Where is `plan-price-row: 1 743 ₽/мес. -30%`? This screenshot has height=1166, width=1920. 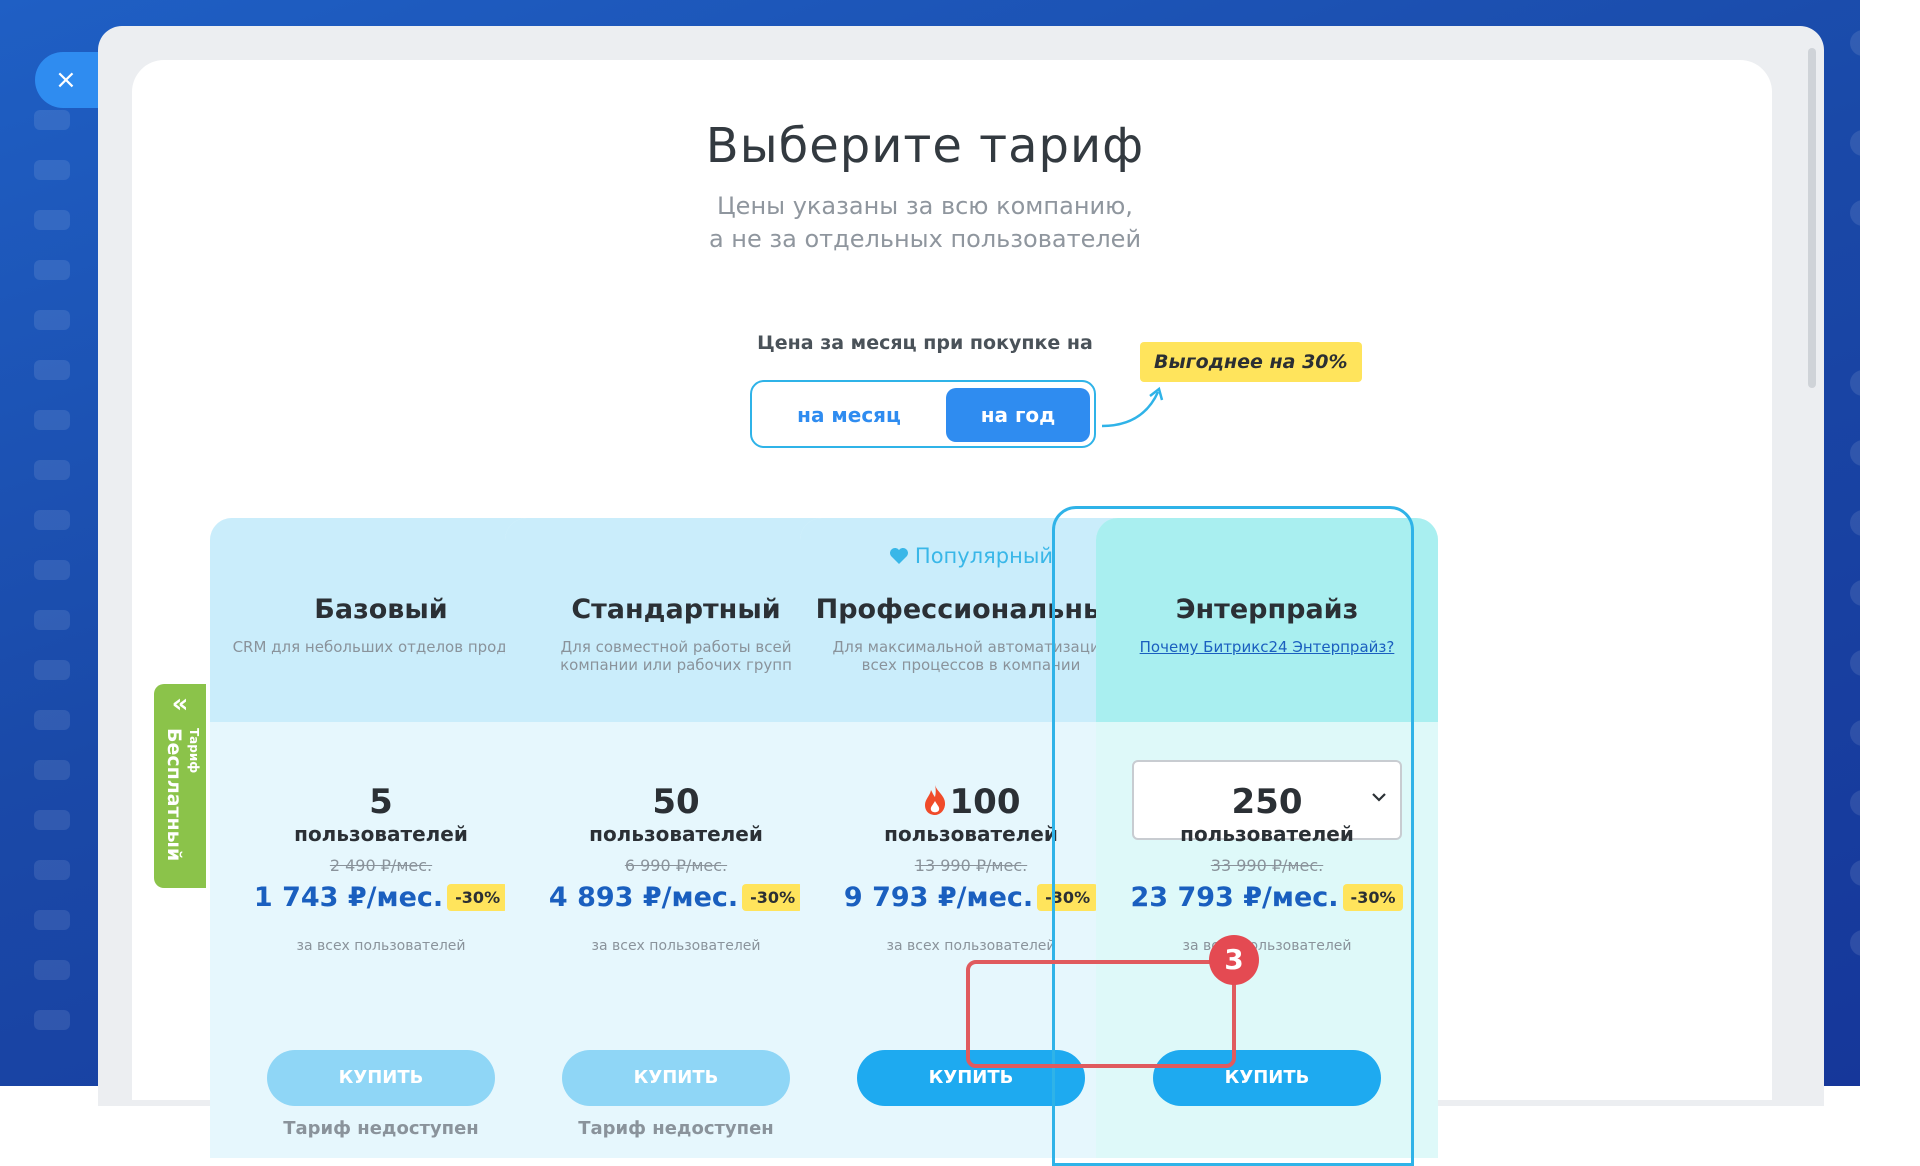 plan-price-row: 1 743 ₽/мес. -30% is located at coordinates (381, 897).